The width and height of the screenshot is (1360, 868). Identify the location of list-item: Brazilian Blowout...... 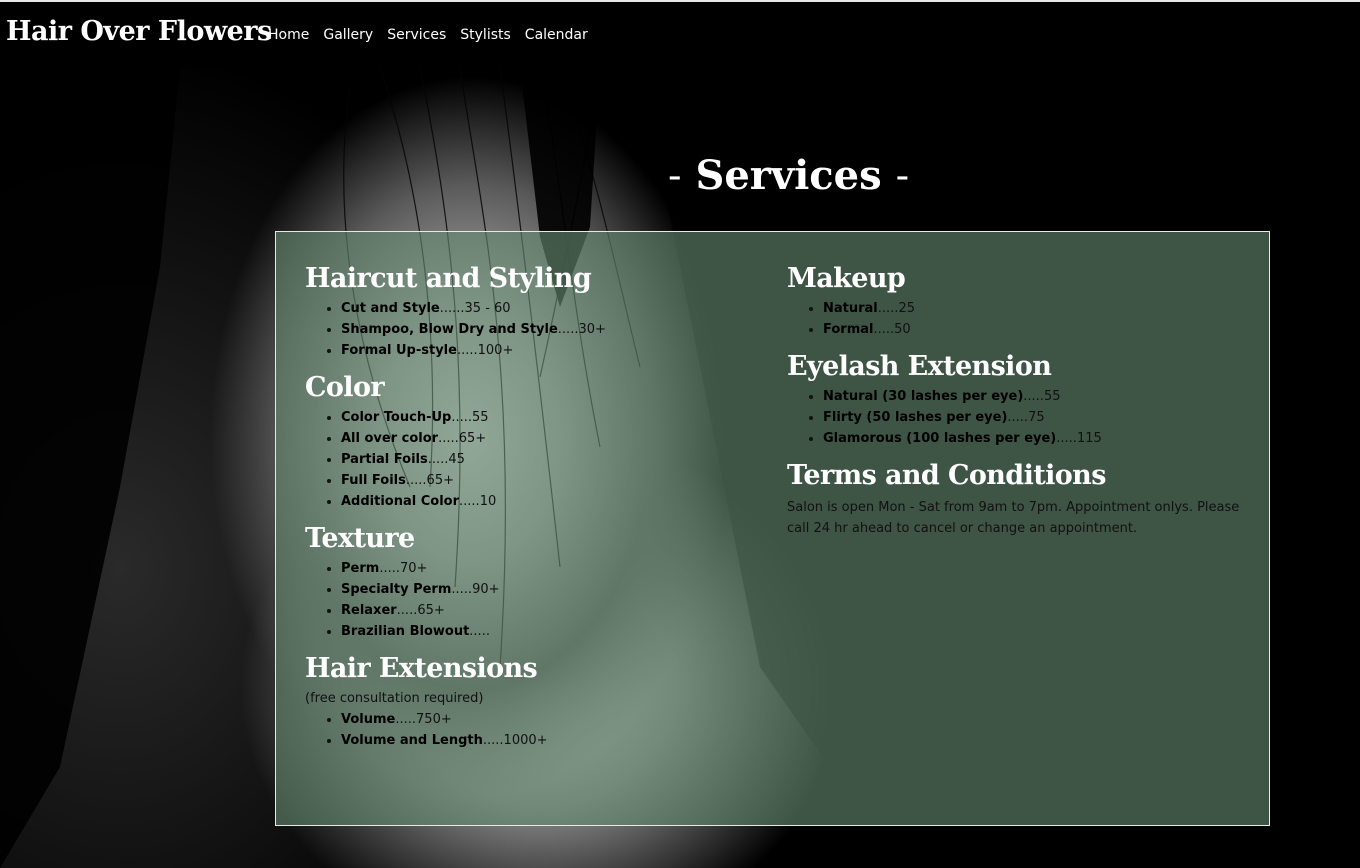
(548, 631).